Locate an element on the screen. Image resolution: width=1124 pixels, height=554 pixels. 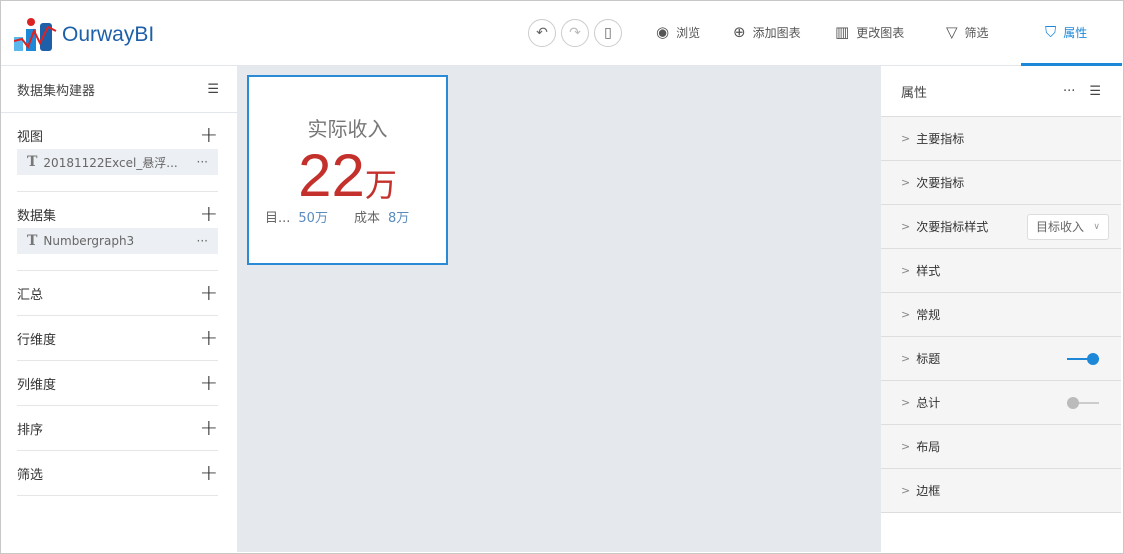
logo: OurwayBI is located at coordinates (84, 35).